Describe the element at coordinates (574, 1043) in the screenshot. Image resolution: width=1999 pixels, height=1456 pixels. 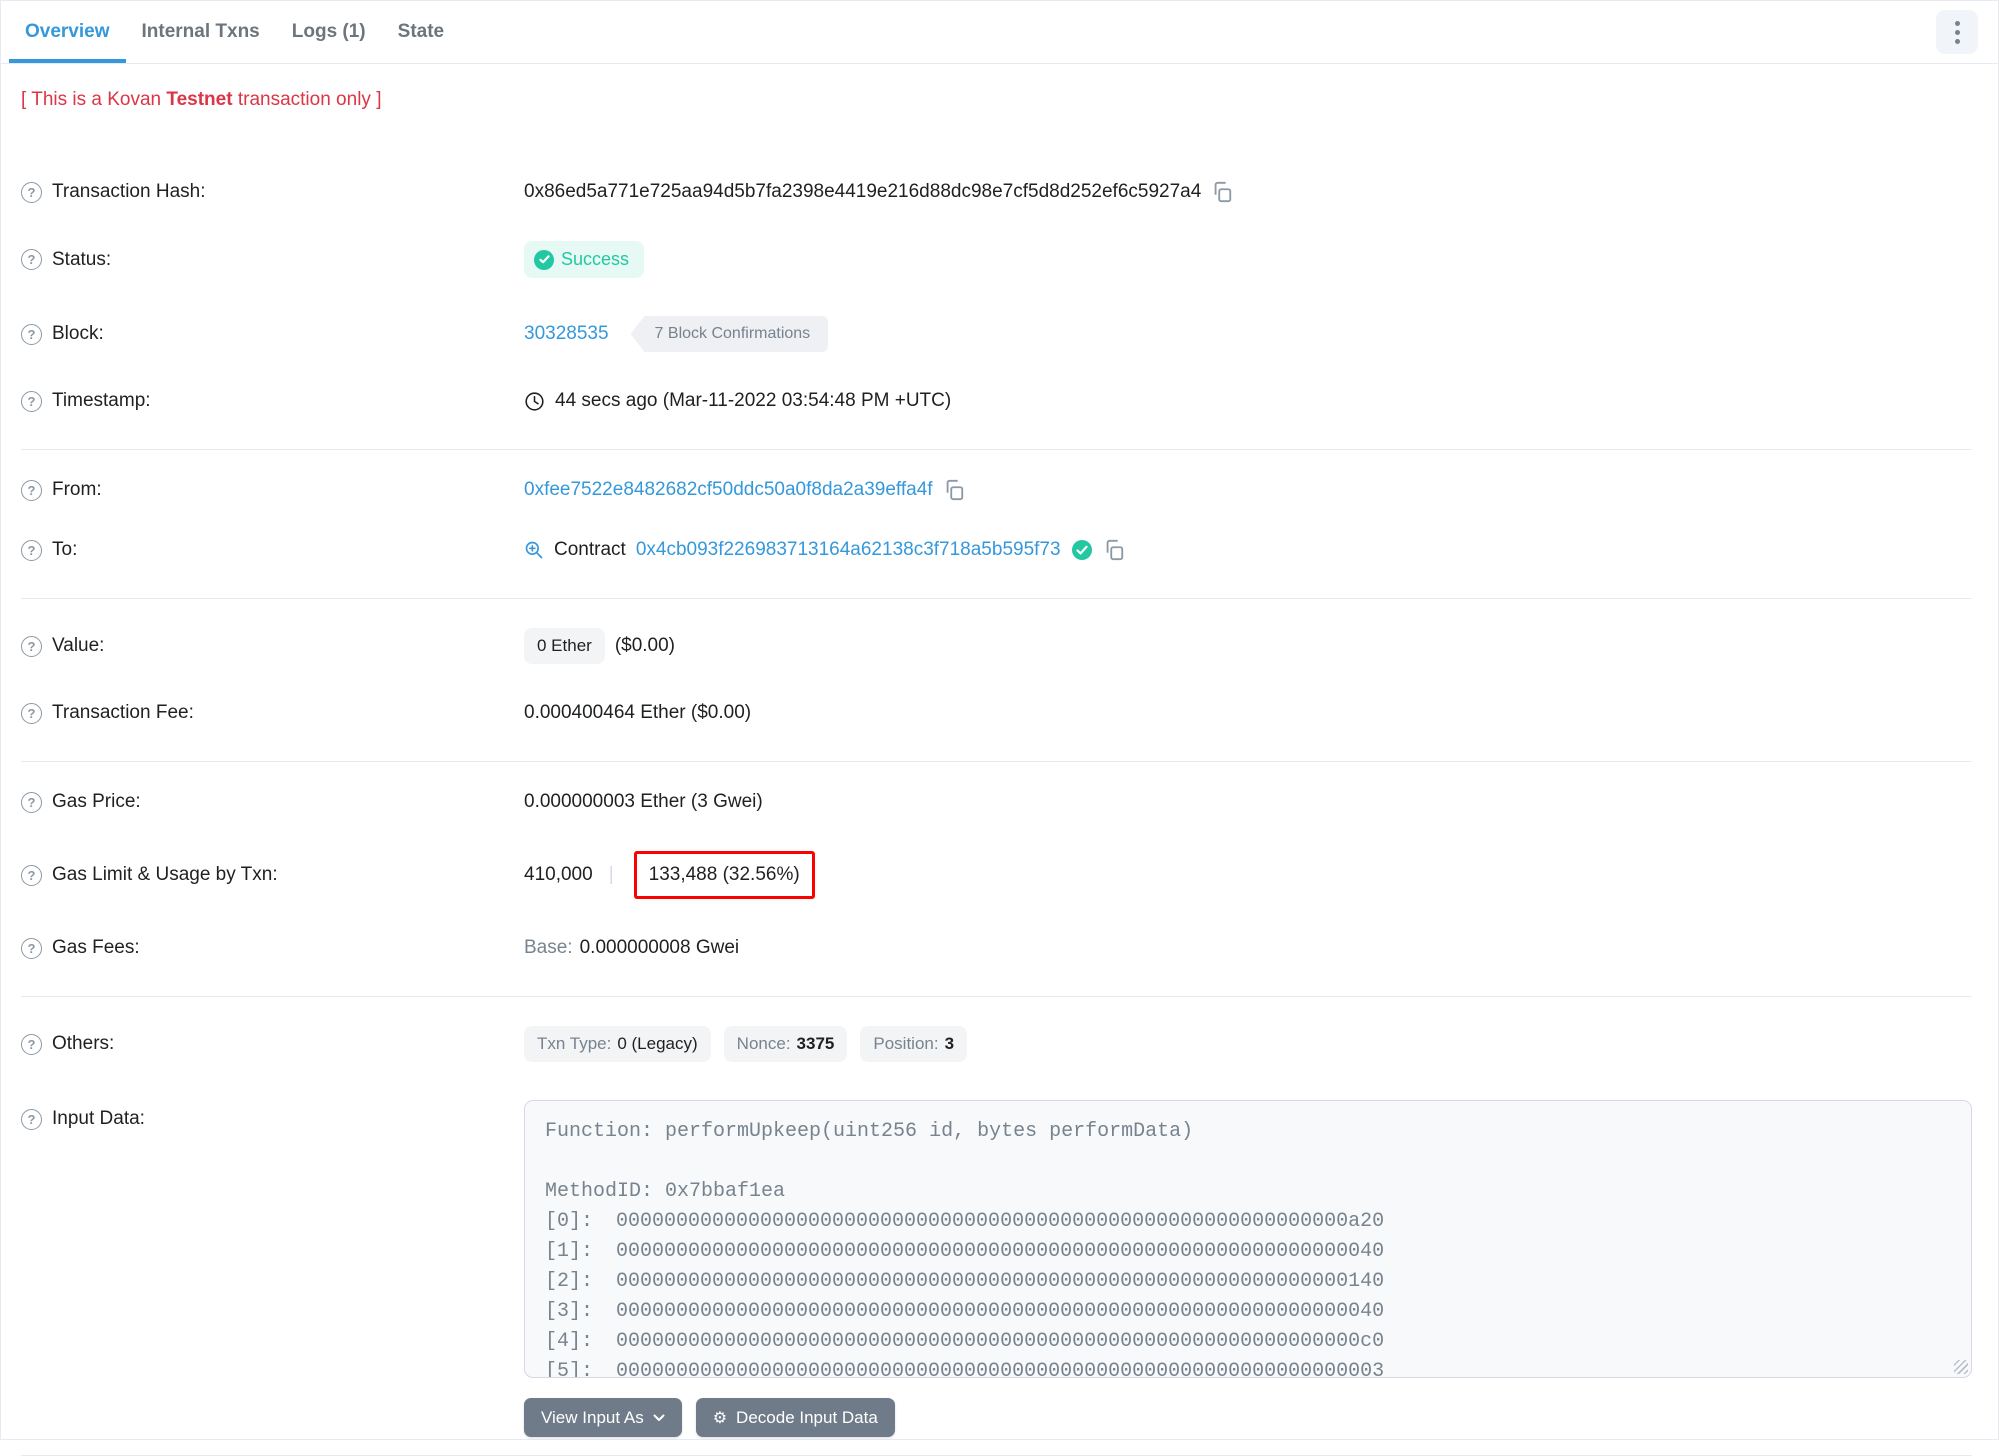
I see `badge-key: Txn Type:` at that location.